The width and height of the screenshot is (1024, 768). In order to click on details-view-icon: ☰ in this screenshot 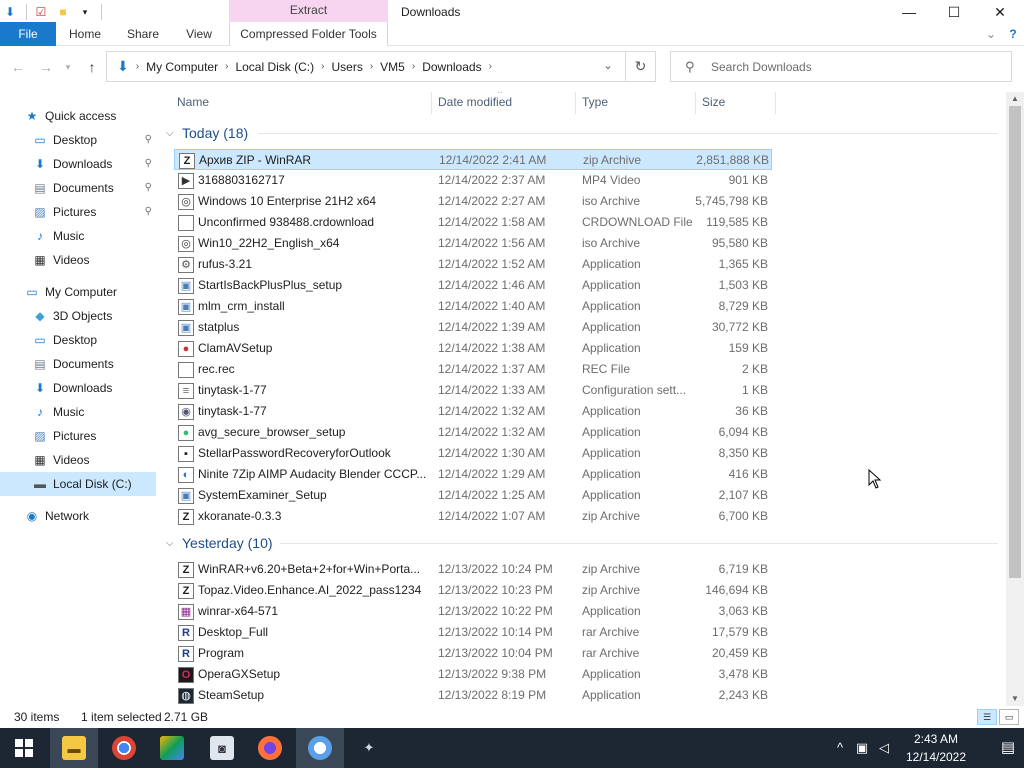, I will do `click(987, 717)`.